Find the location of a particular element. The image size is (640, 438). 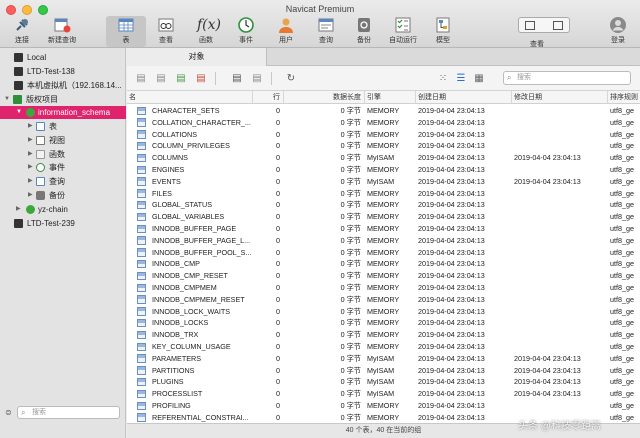

sidebar-right-icon is located at coordinates (558, 25).